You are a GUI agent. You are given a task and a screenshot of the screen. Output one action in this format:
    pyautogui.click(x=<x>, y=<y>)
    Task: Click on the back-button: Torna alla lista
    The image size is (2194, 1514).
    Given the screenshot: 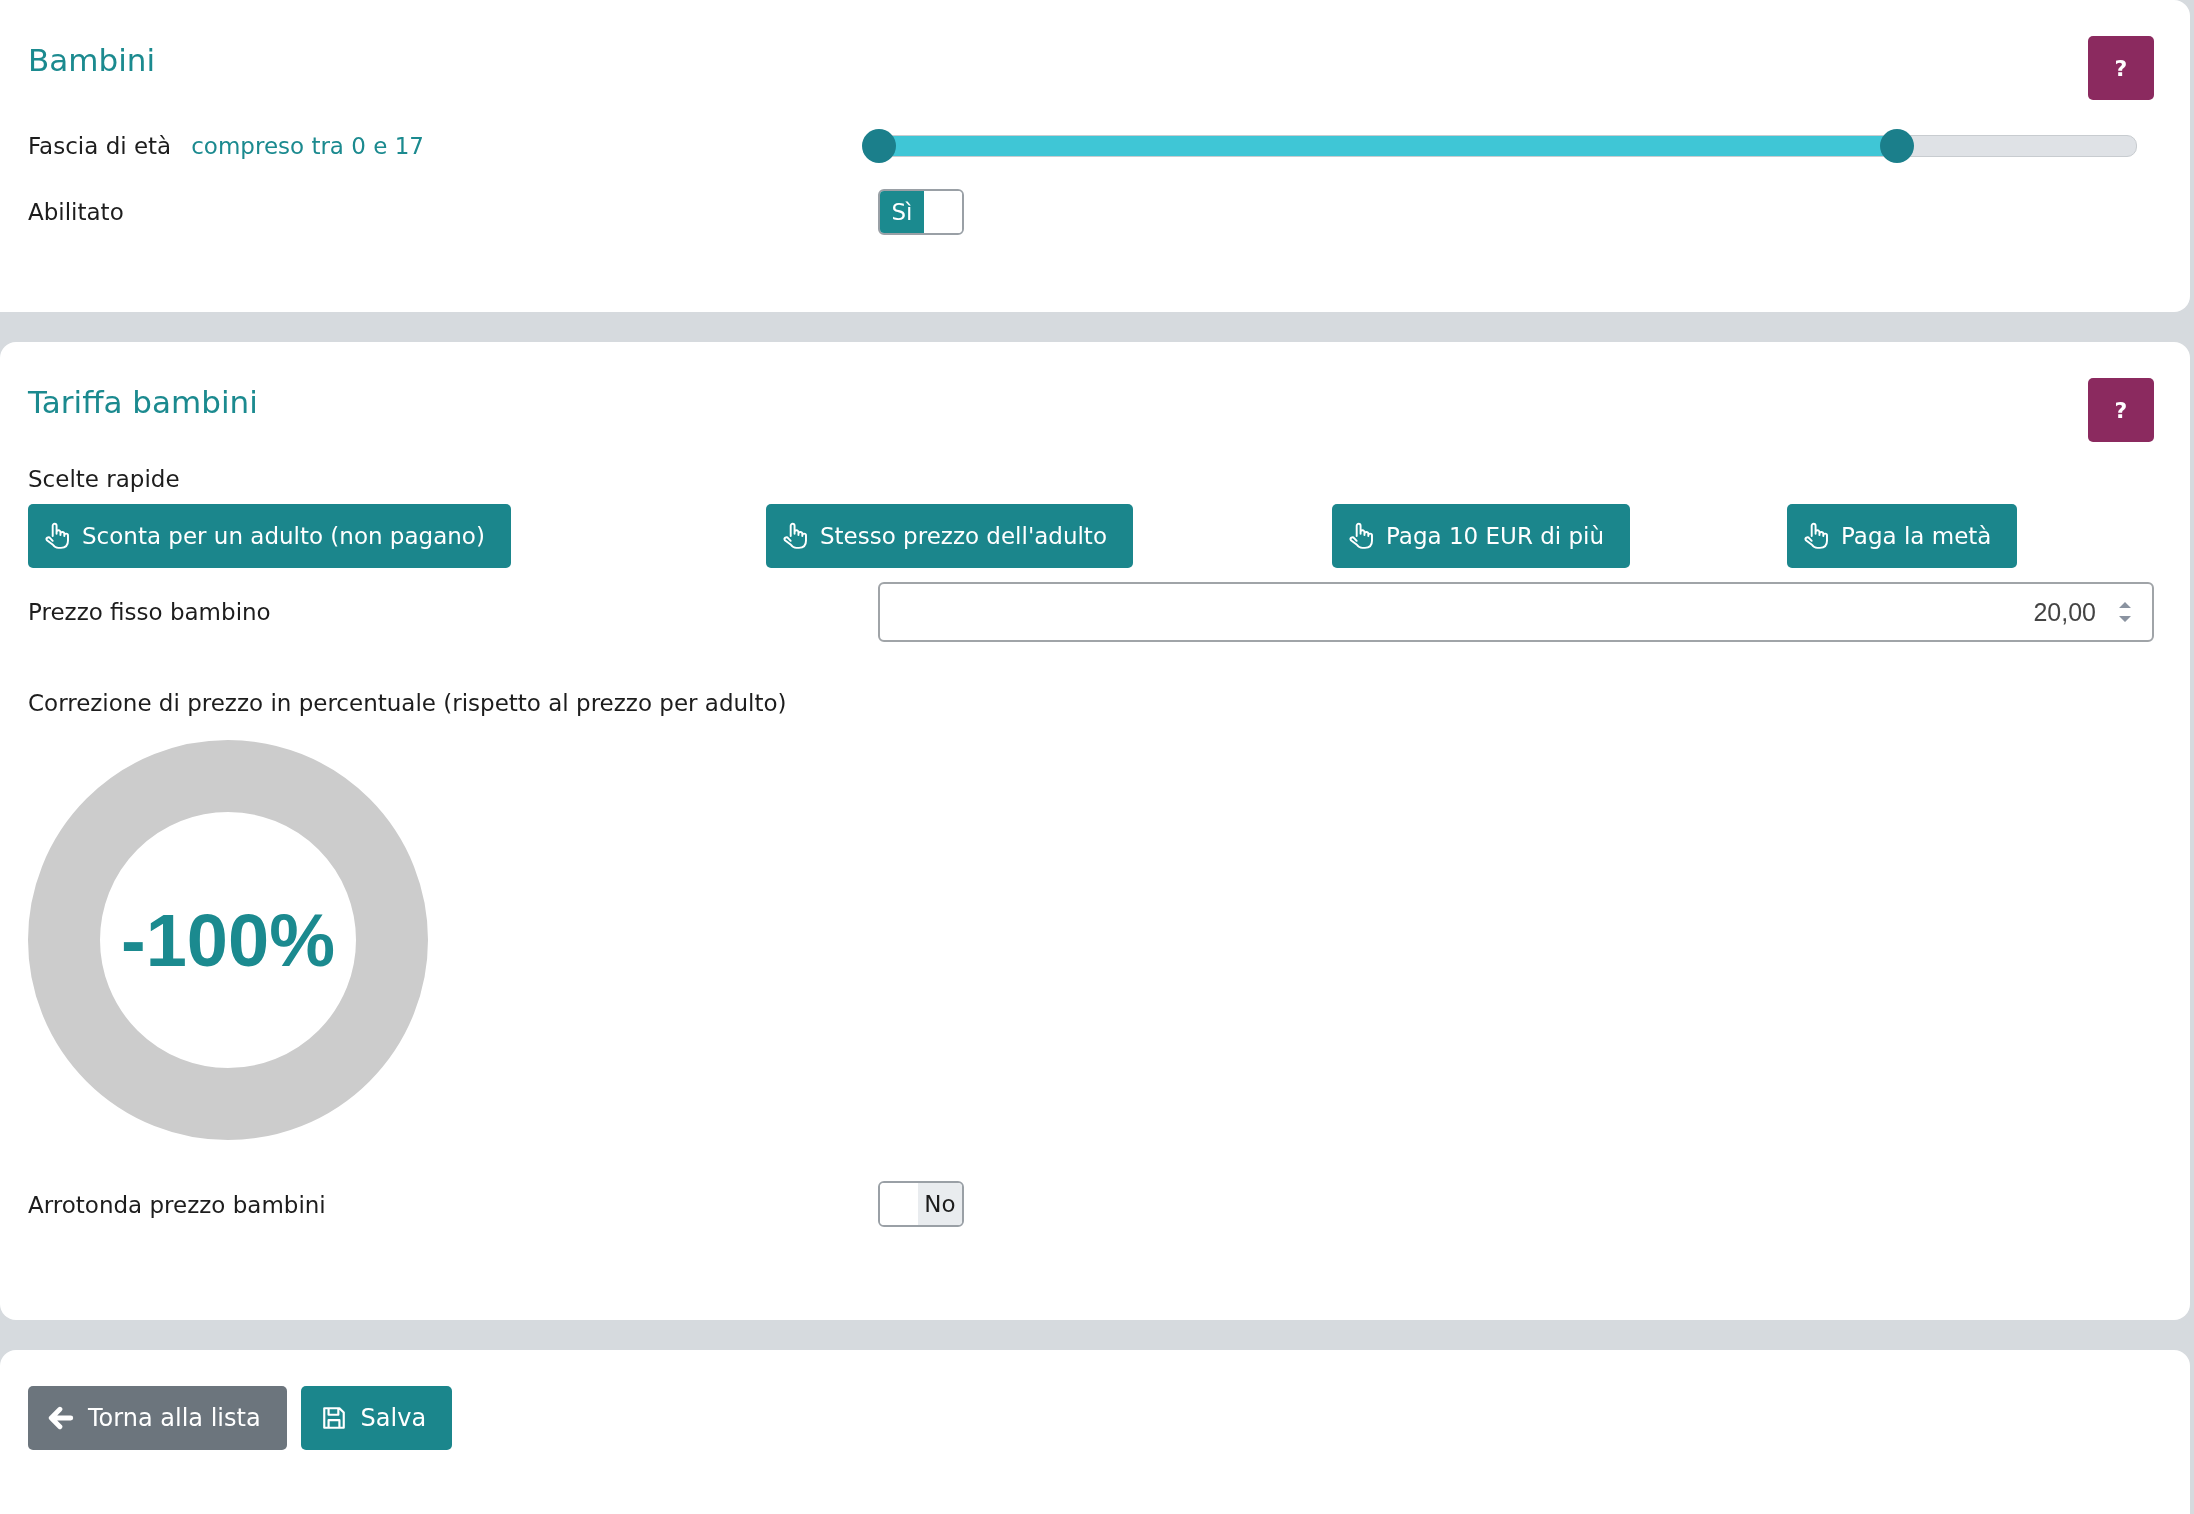 What is the action you would take?
    pyautogui.click(x=157, y=1418)
    